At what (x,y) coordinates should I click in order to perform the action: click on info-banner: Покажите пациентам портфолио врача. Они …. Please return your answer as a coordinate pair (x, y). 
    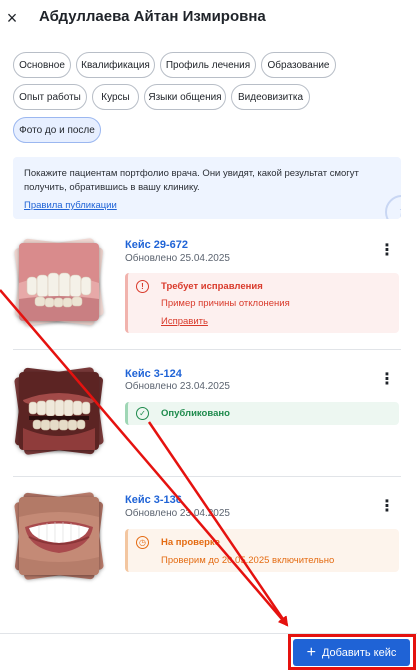
    Looking at the image, I should click on (207, 188).